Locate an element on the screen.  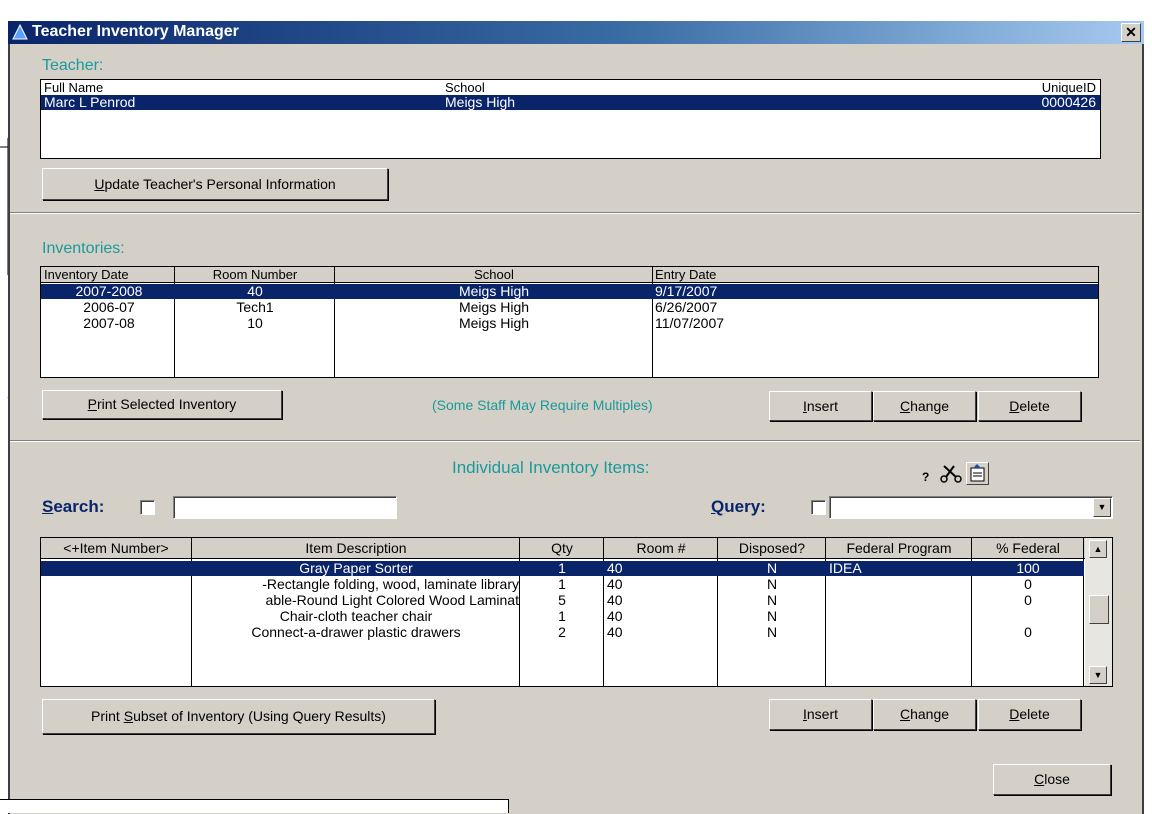
inventory-date-cell: 2007-08 is located at coordinates (109, 323).